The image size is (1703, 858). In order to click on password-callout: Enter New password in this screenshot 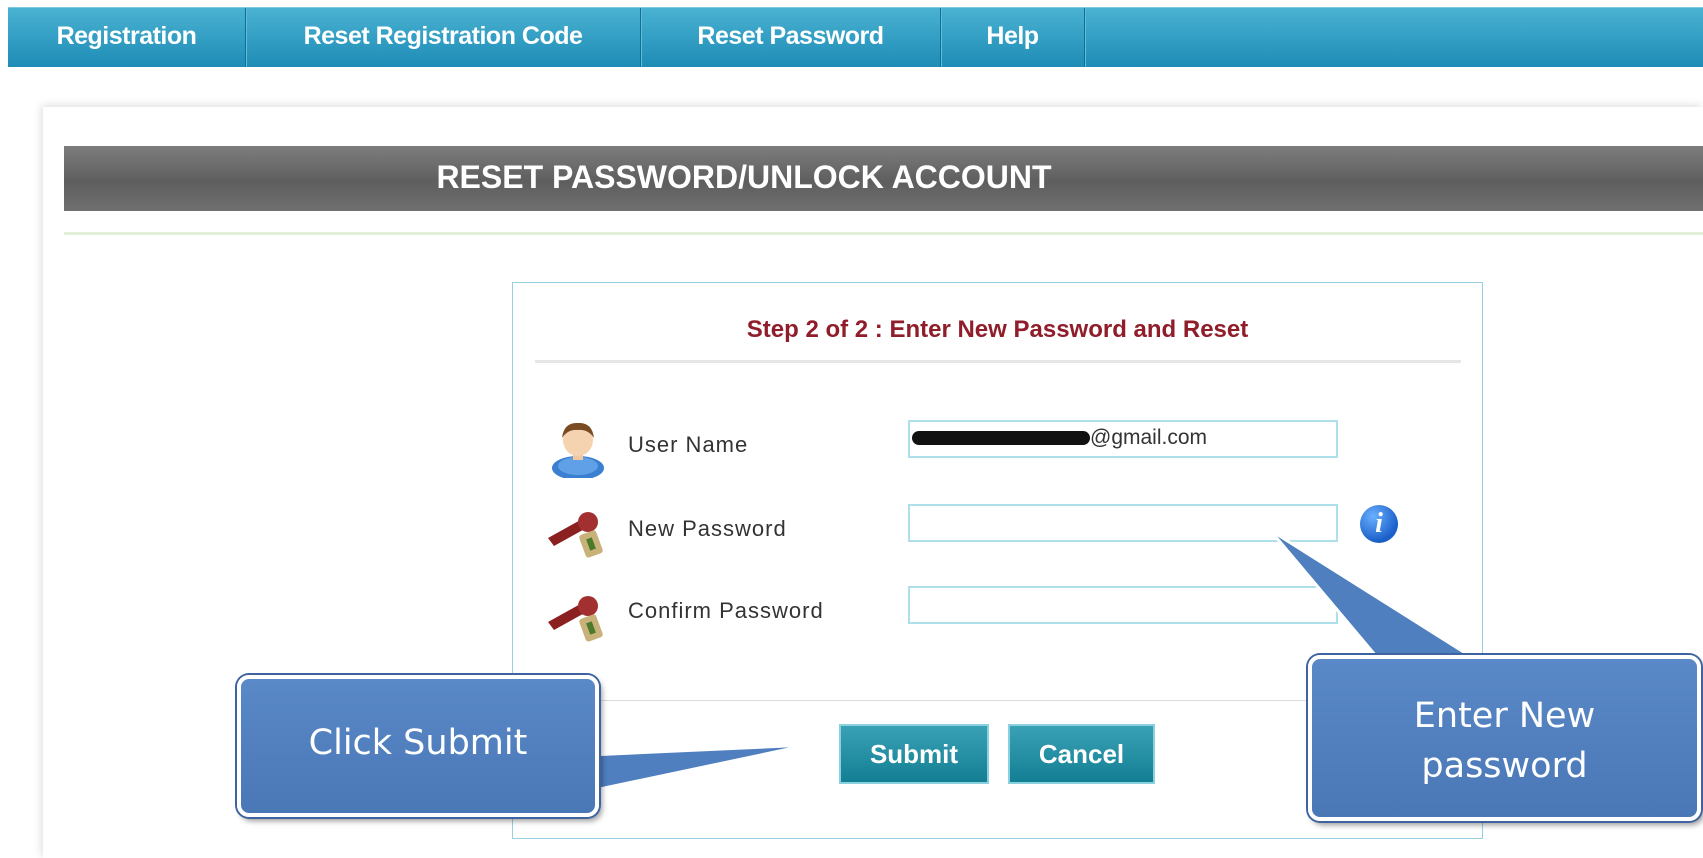, I will do `click(1504, 738)`.